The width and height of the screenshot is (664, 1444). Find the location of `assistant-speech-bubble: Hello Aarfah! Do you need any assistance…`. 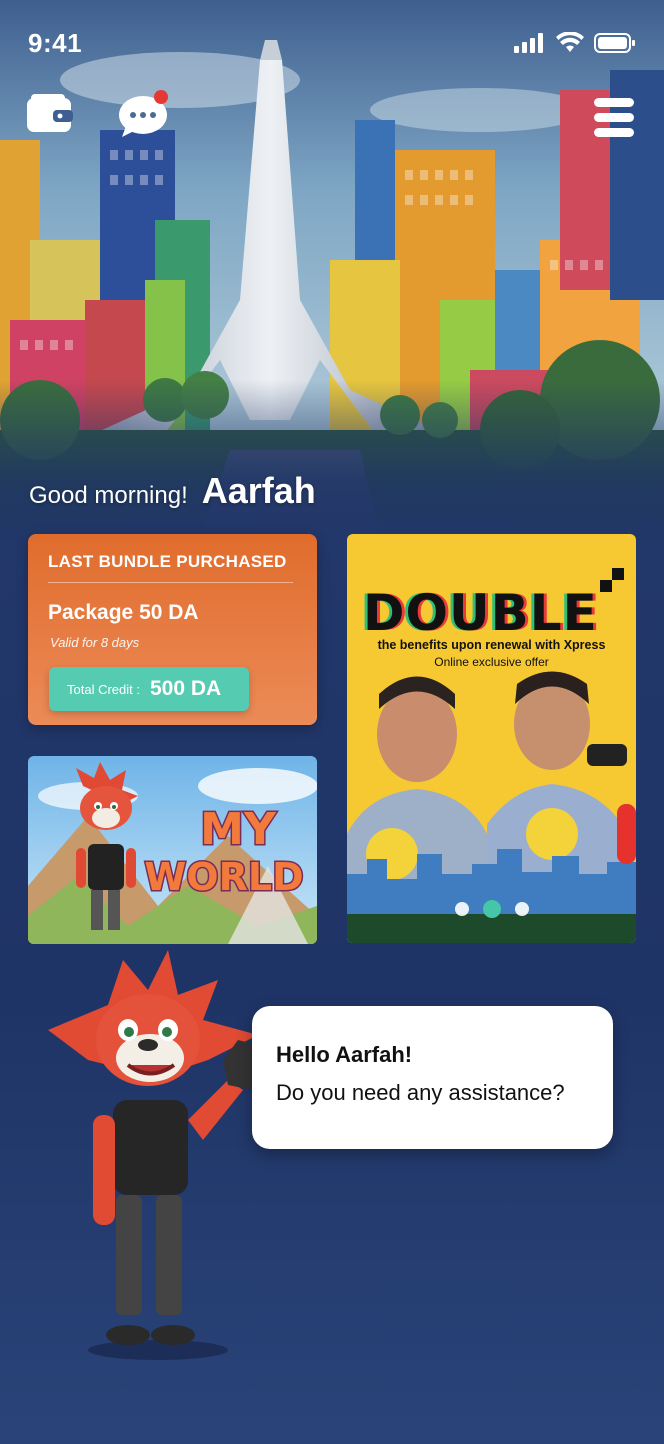

assistant-speech-bubble: Hello Aarfah! Do you need any assistance… is located at coordinates (432, 1077).